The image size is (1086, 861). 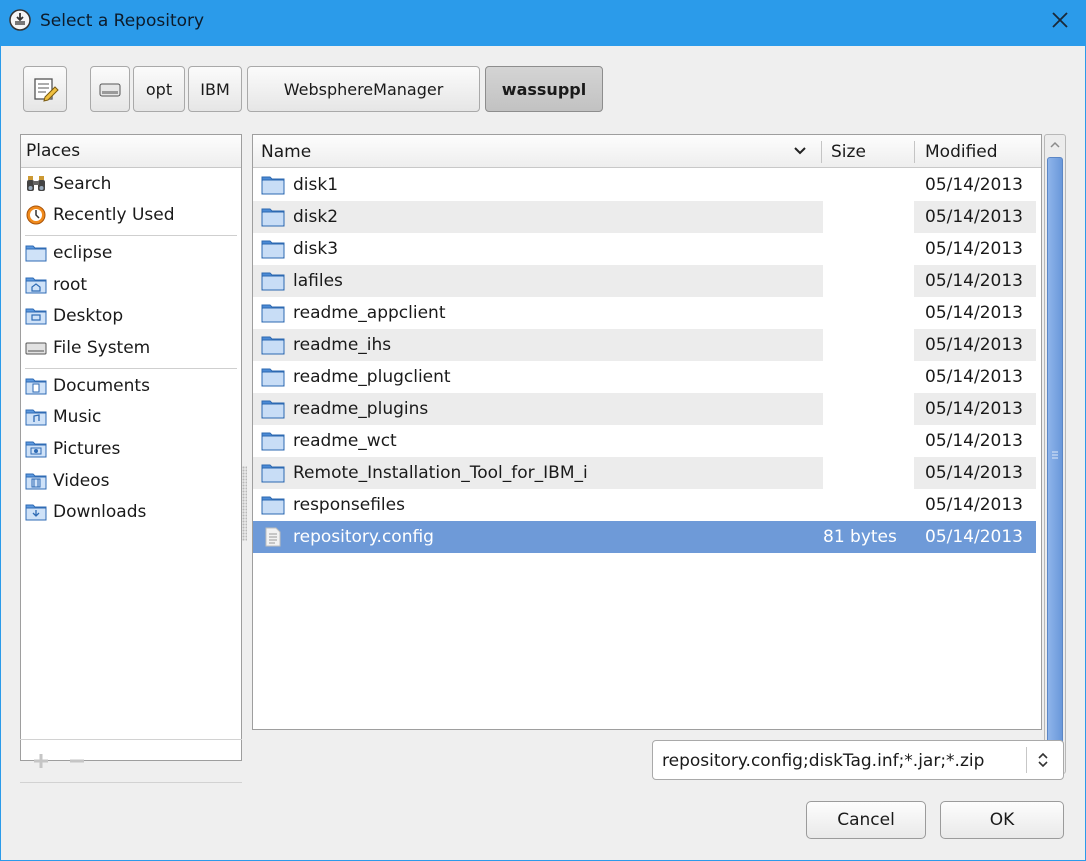 What do you see at coordinates (87, 449) in the screenshot?
I see `place-label: Pictures` at bounding box center [87, 449].